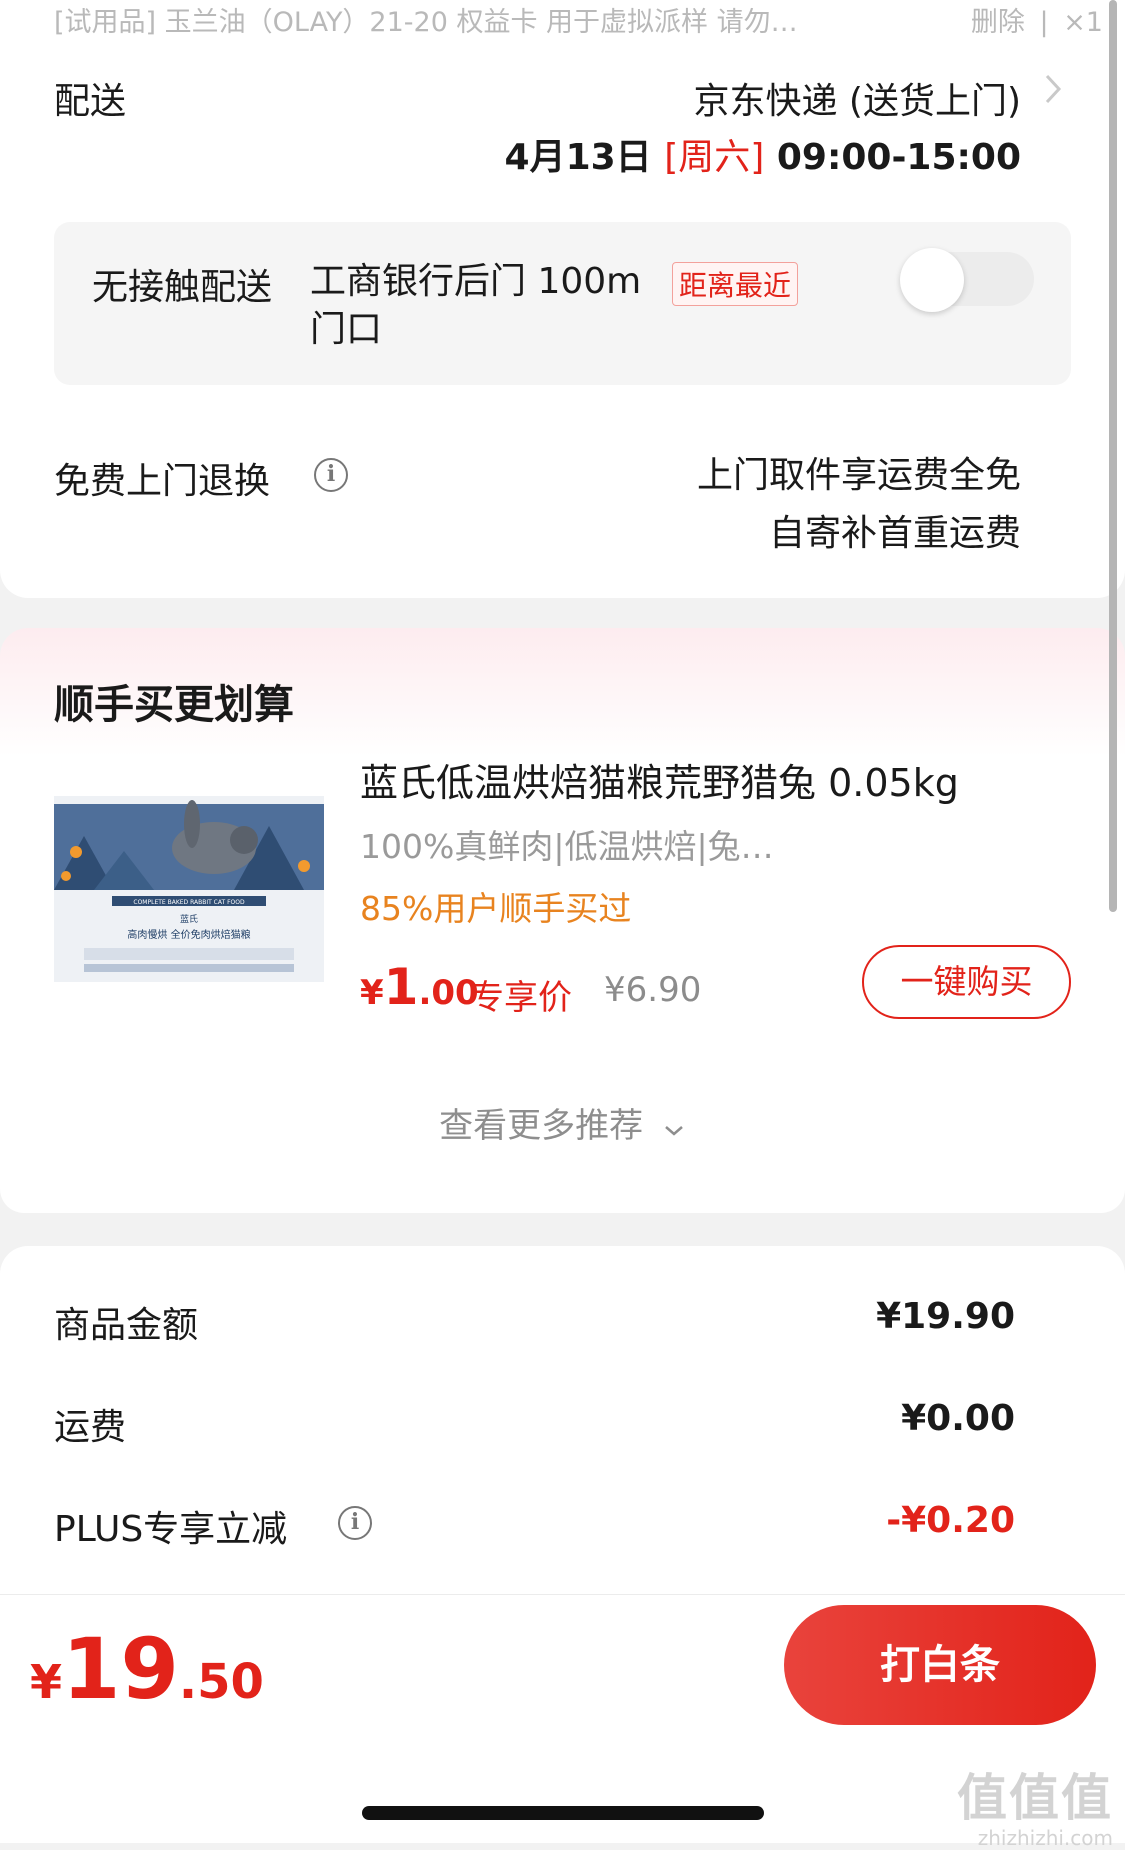 This screenshot has width=1125, height=1850. Describe the element at coordinates (674, 1128) in the screenshot. I see `chevron-down-icon` at that location.